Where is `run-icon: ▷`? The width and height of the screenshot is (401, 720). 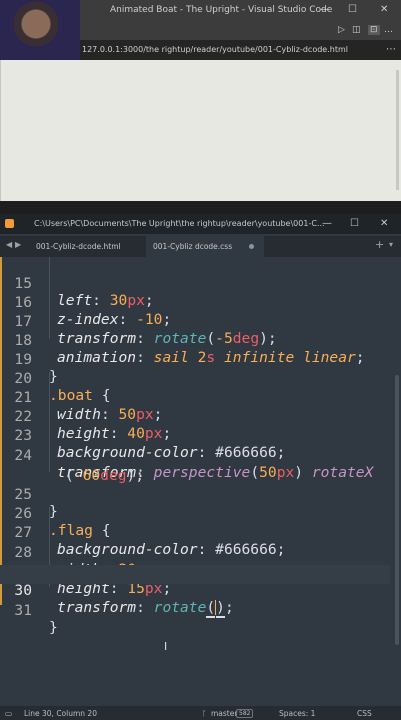 run-icon: ▷ is located at coordinates (341, 30).